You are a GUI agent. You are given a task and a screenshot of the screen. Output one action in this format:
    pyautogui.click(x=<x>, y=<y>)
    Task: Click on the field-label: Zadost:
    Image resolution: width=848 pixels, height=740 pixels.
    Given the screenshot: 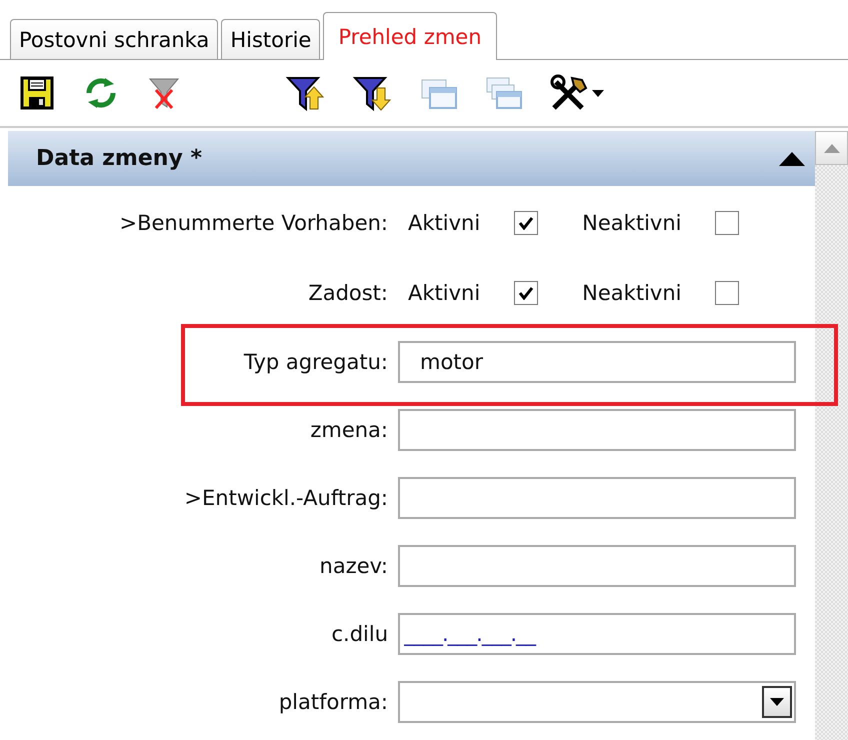 What is the action you would take?
    pyautogui.click(x=348, y=293)
    